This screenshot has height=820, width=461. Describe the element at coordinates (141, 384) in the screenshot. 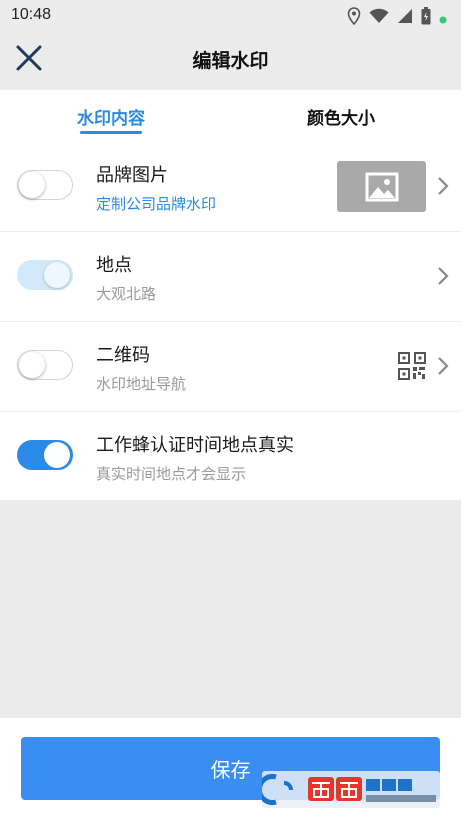

I see `row-subtitle: 水印地址导航` at that location.